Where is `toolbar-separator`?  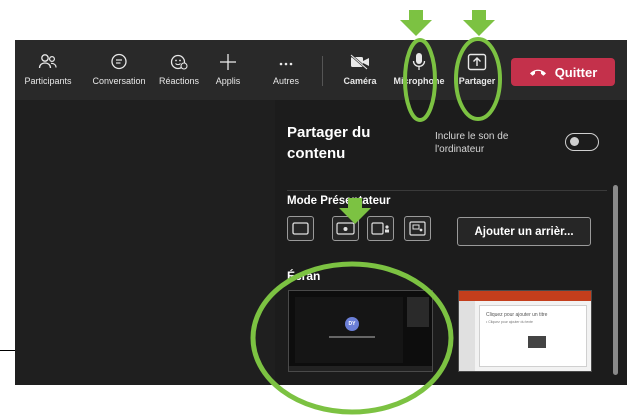 toolbar-separator is located at coordinates (322, 71).